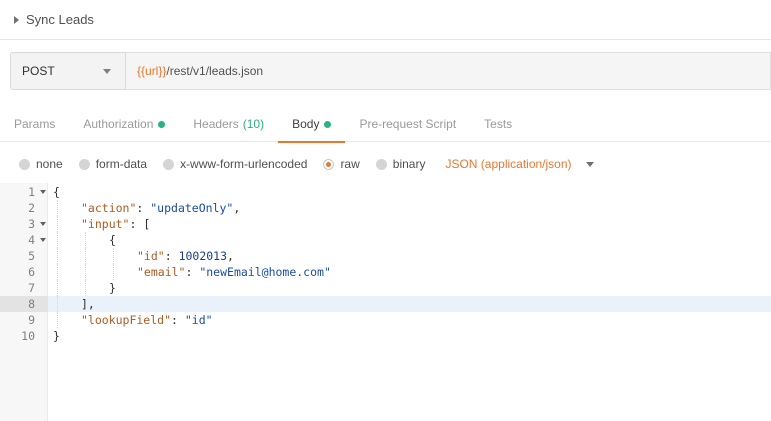 The width and height of the screenshot is (771, 421). What do you see at coordinates (68, 71) in the screenshot?
I see `method-select: POST` at bounding box center [68, 71].